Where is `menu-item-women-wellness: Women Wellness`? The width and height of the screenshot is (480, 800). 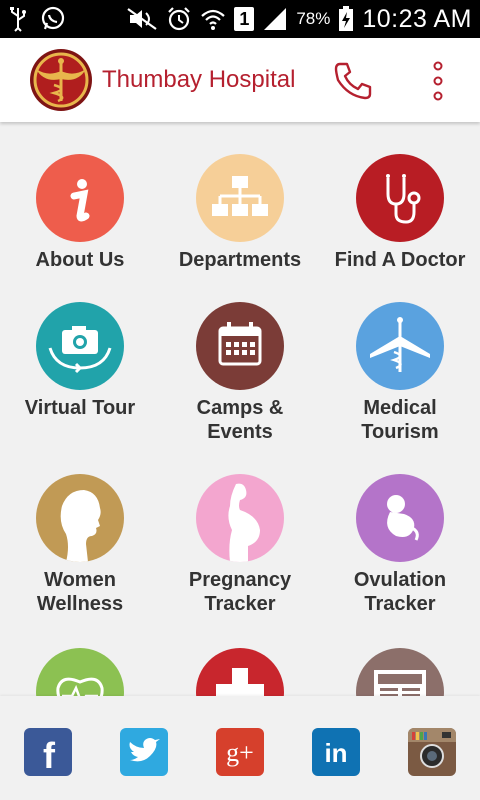
menu-item-women-wellness: Women Wellness is located at coordinates (80, 545).